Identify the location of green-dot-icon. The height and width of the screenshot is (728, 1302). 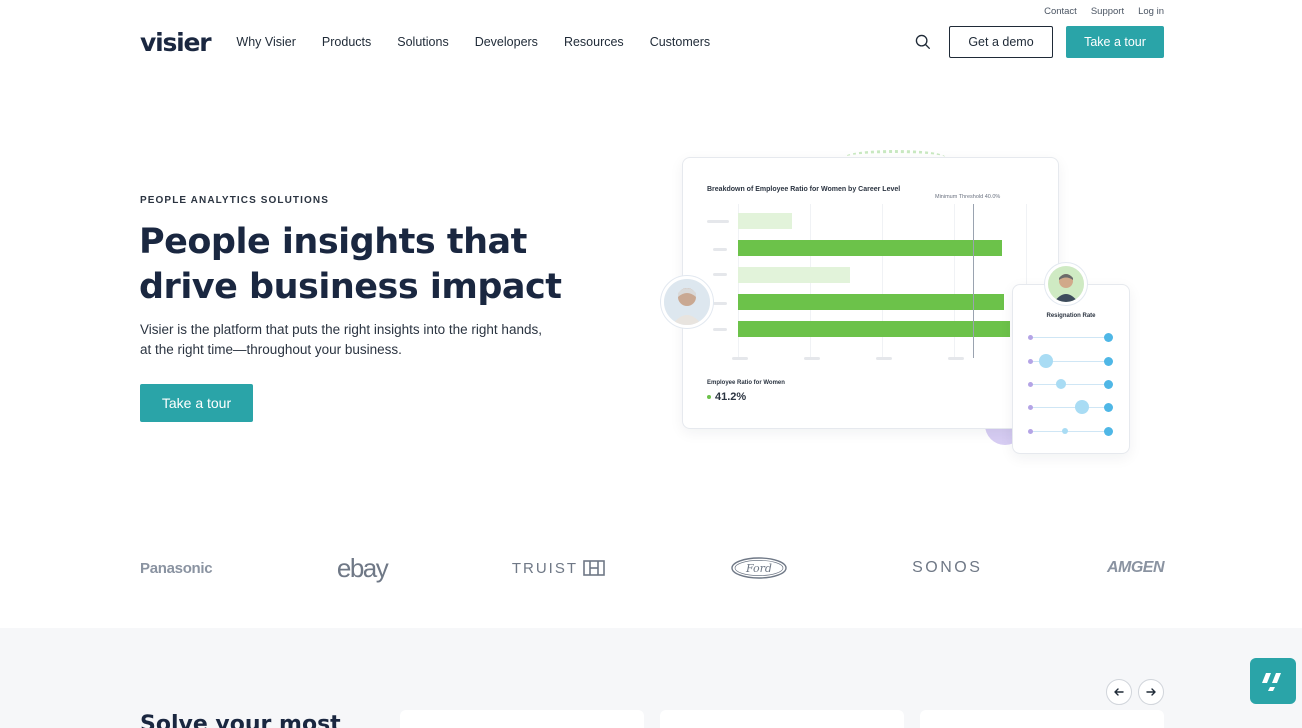
(709, 397).